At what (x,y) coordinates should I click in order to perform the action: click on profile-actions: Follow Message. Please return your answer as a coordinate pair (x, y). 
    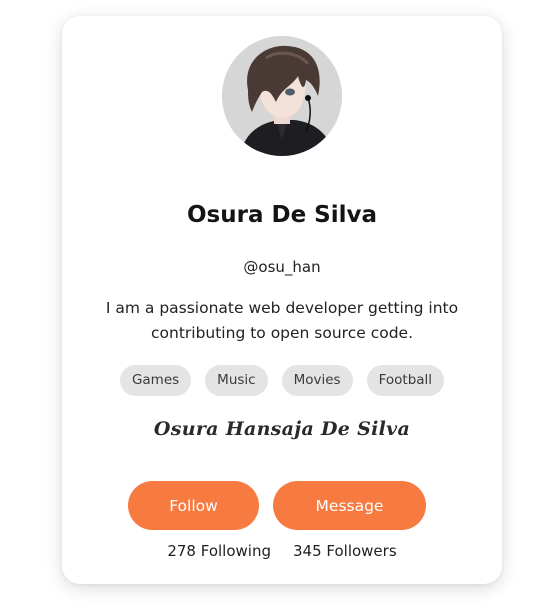
    Looking at the image, I should click on (277, 505).